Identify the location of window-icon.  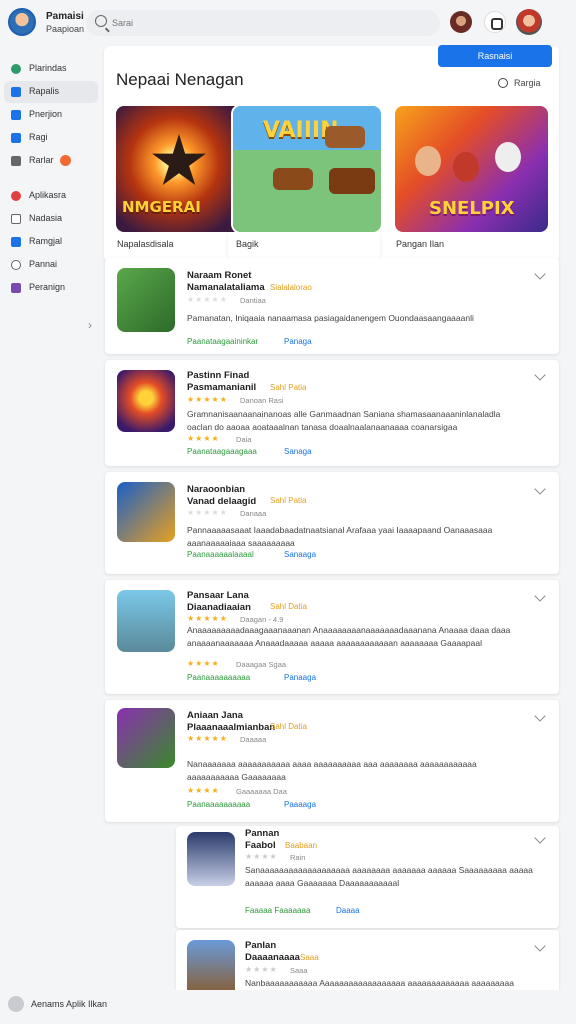
(16, 219).